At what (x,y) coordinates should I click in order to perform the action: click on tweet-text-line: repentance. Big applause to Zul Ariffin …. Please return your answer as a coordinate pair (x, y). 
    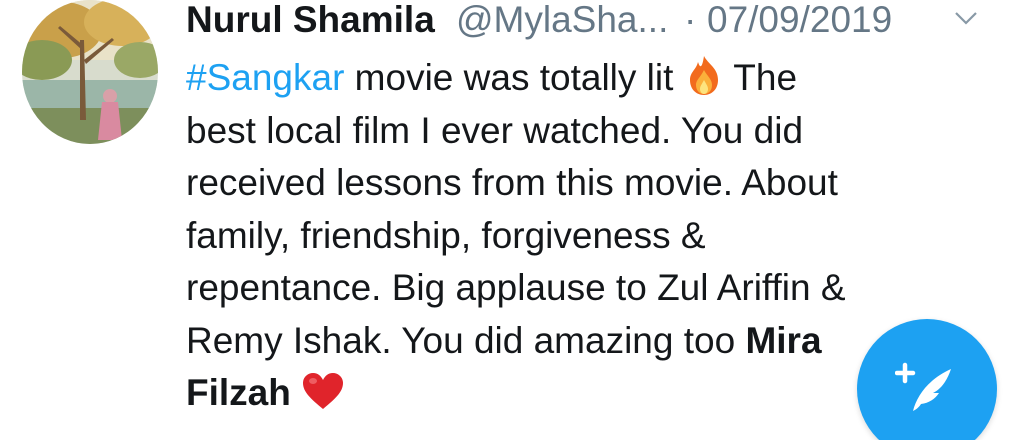
    Looking at the image, I should click on (516, 287).